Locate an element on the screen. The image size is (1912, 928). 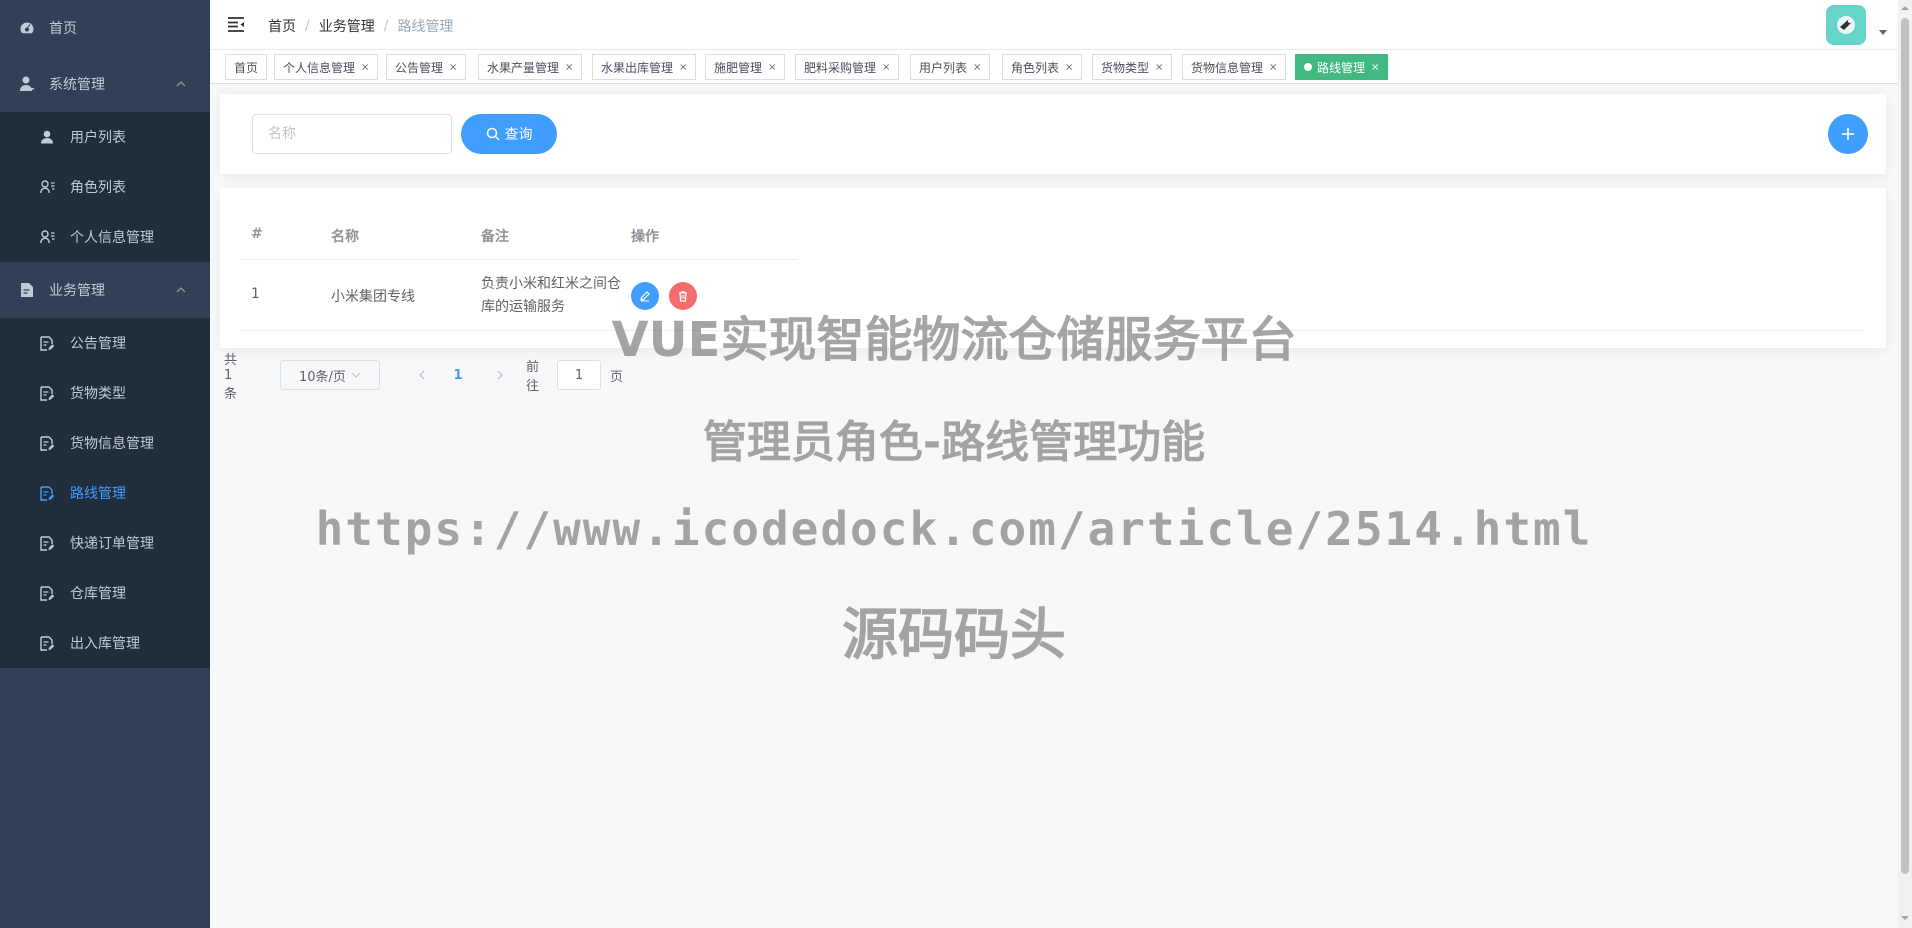
sidebar-item-label: 路线管理 is located at coordinates (98, 494).